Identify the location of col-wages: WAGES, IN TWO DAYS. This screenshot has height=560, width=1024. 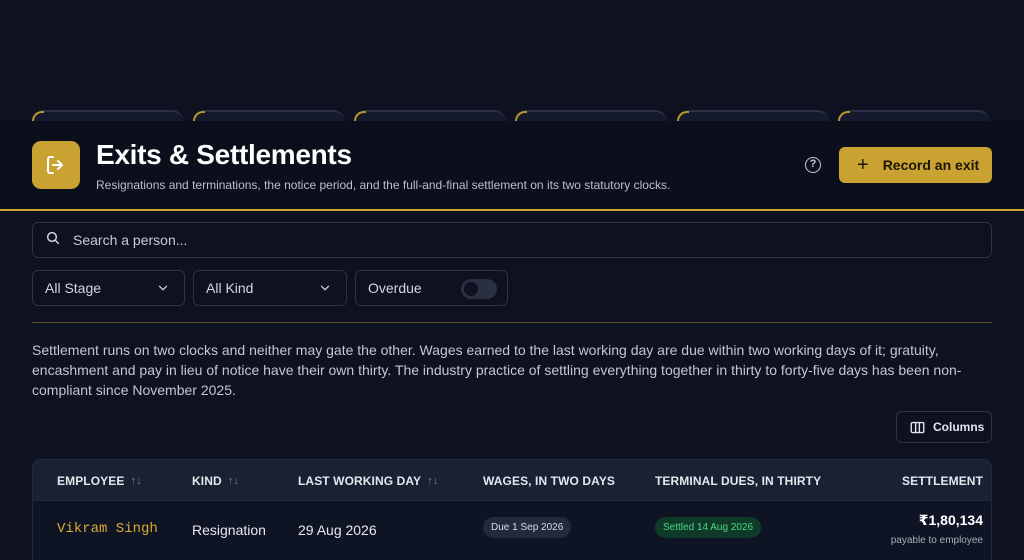
(549, 481).